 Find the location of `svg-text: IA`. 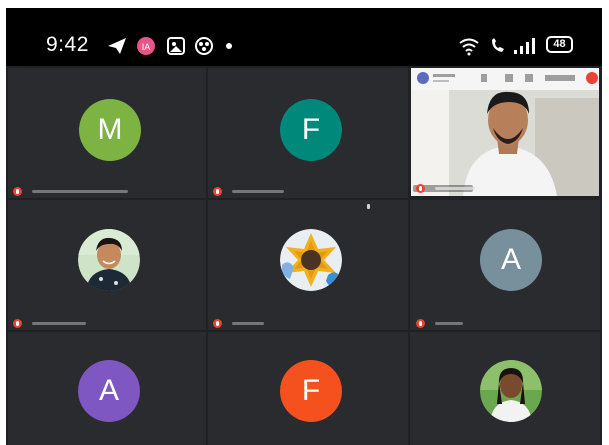

svg-text: IA is located at coordinates (146, 47).